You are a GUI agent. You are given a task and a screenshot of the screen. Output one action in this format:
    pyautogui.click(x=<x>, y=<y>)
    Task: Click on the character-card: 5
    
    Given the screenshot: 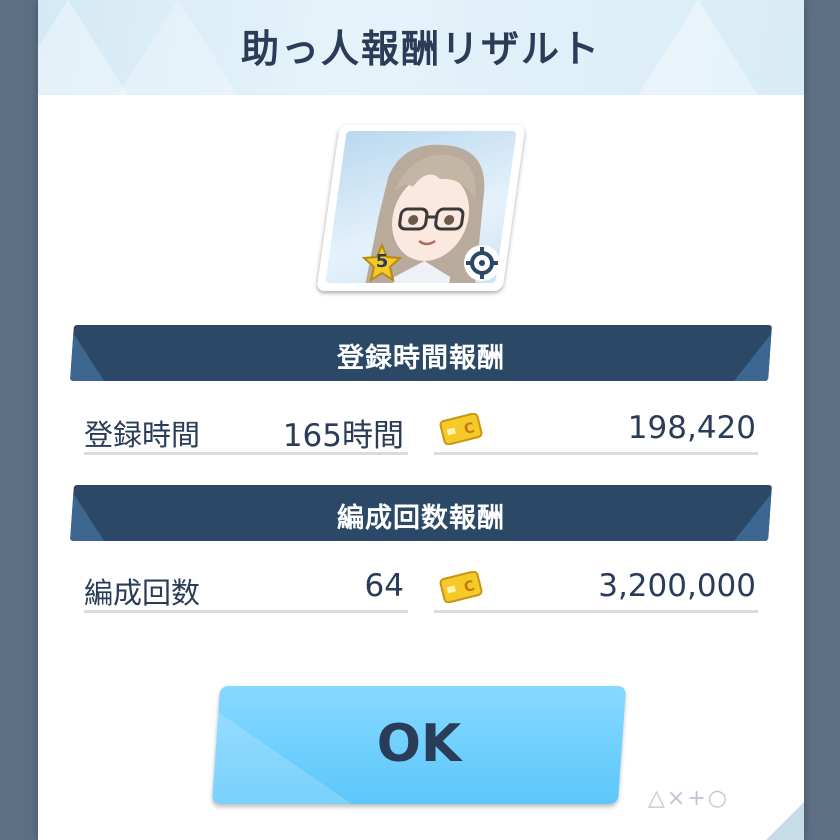 What is the action you would take?
    pyautogui.click(x=421, y=208)
    